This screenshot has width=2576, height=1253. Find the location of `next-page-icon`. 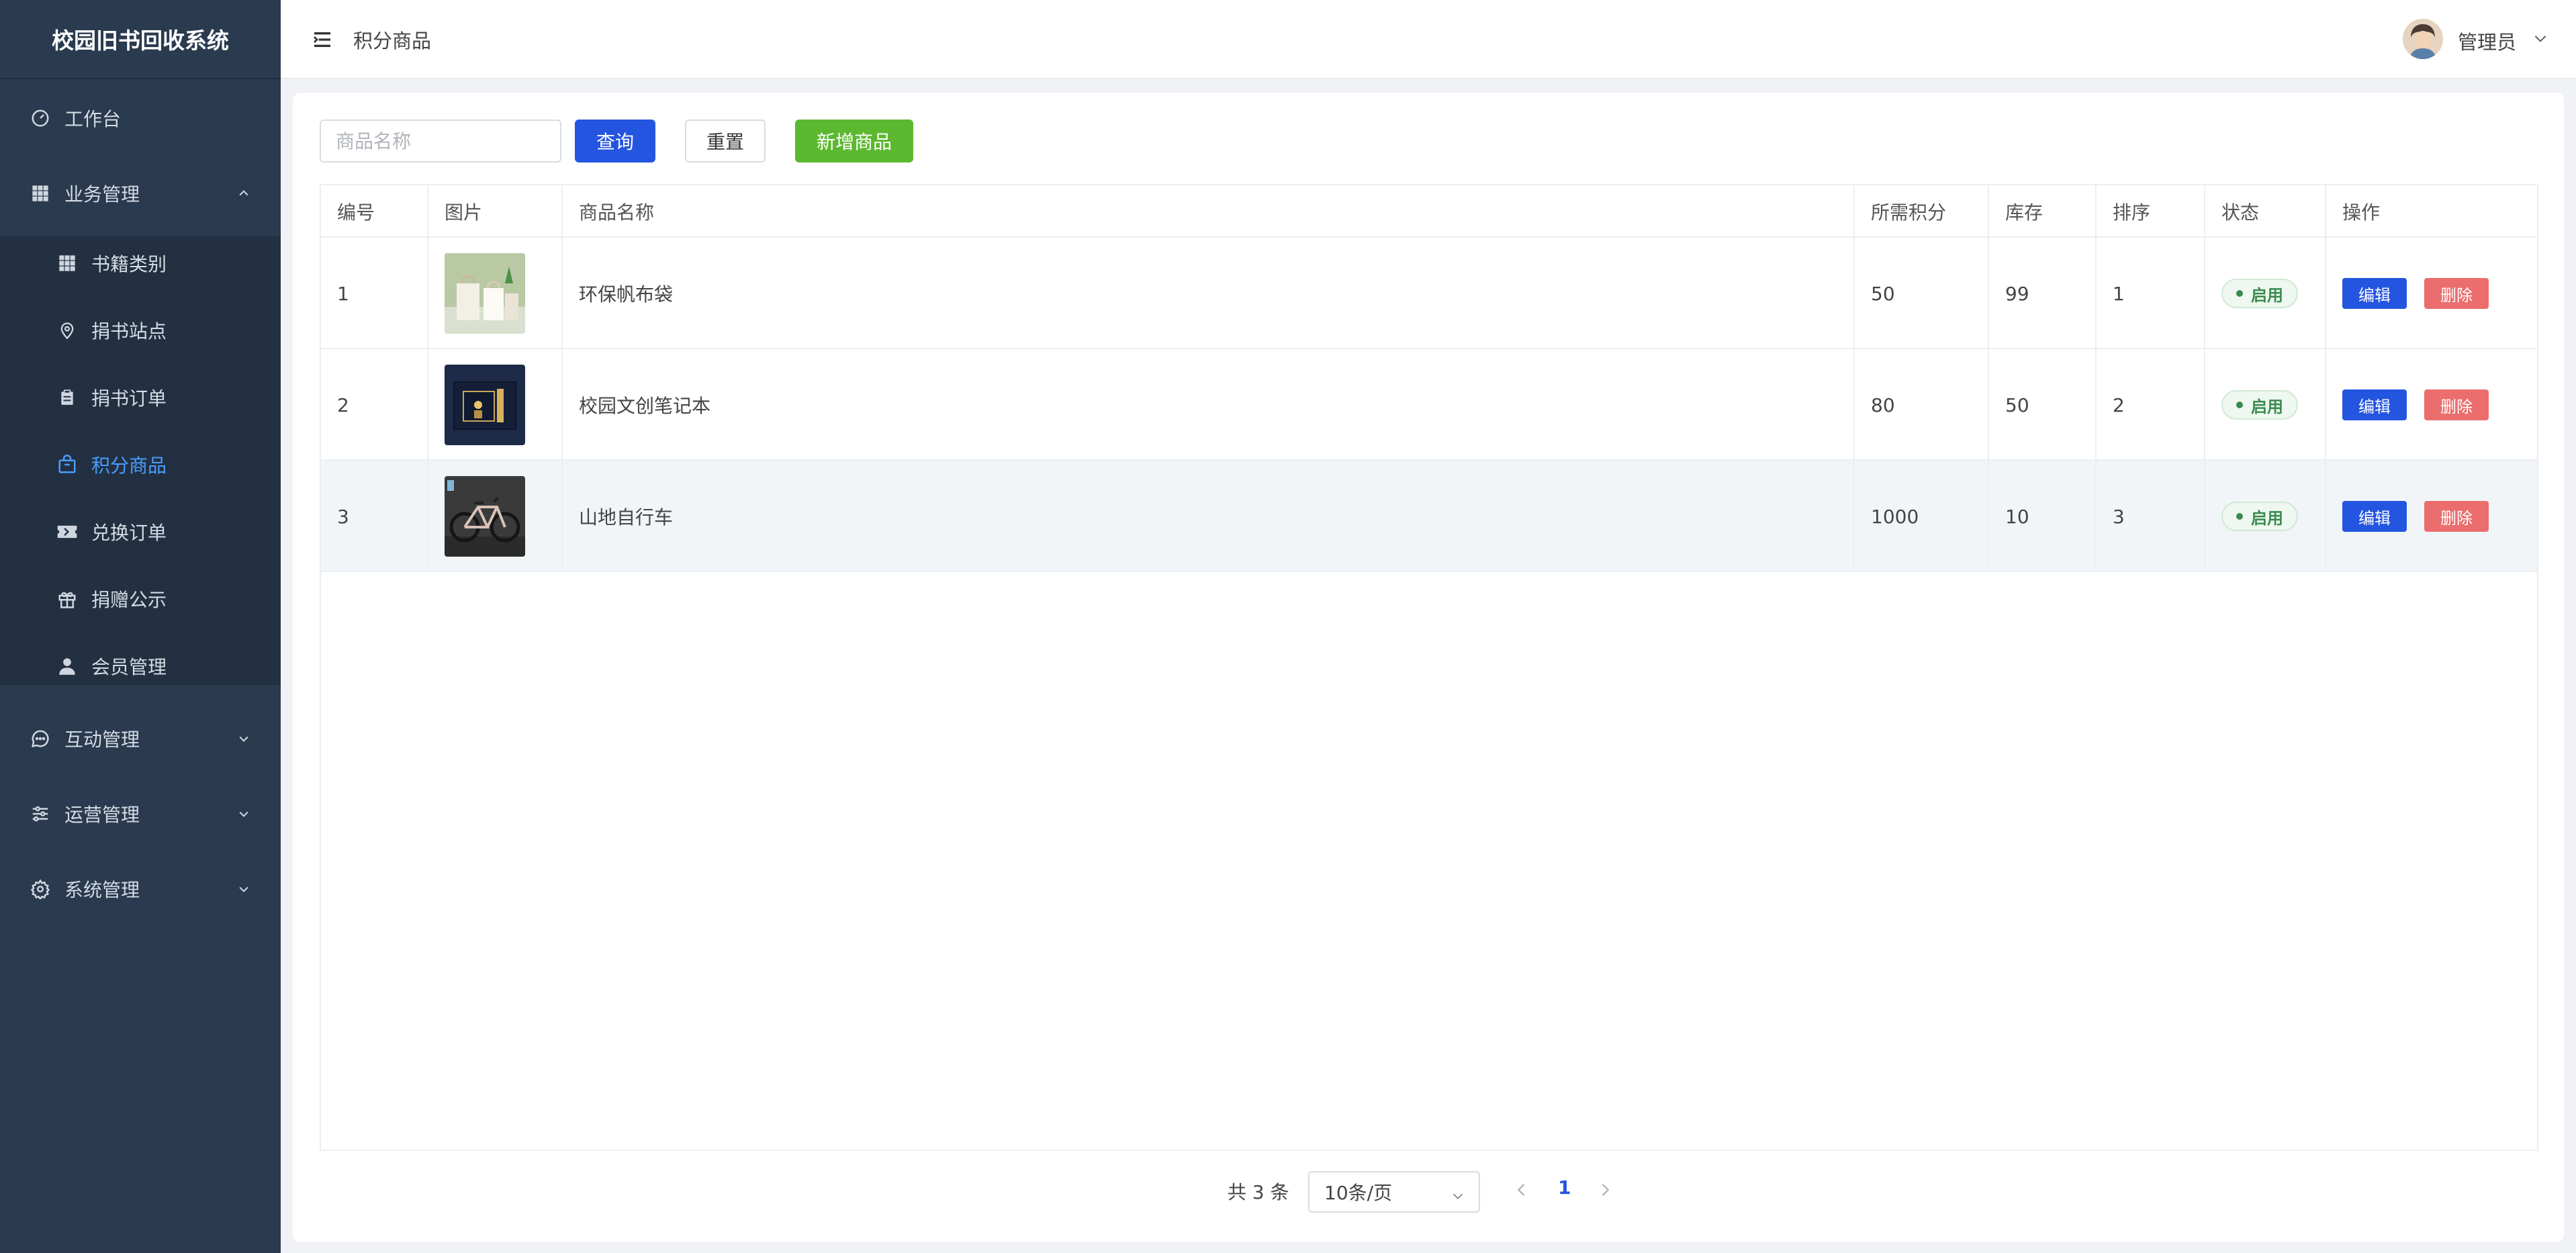

next-page-icon is located at coordinates (1605, 1189).